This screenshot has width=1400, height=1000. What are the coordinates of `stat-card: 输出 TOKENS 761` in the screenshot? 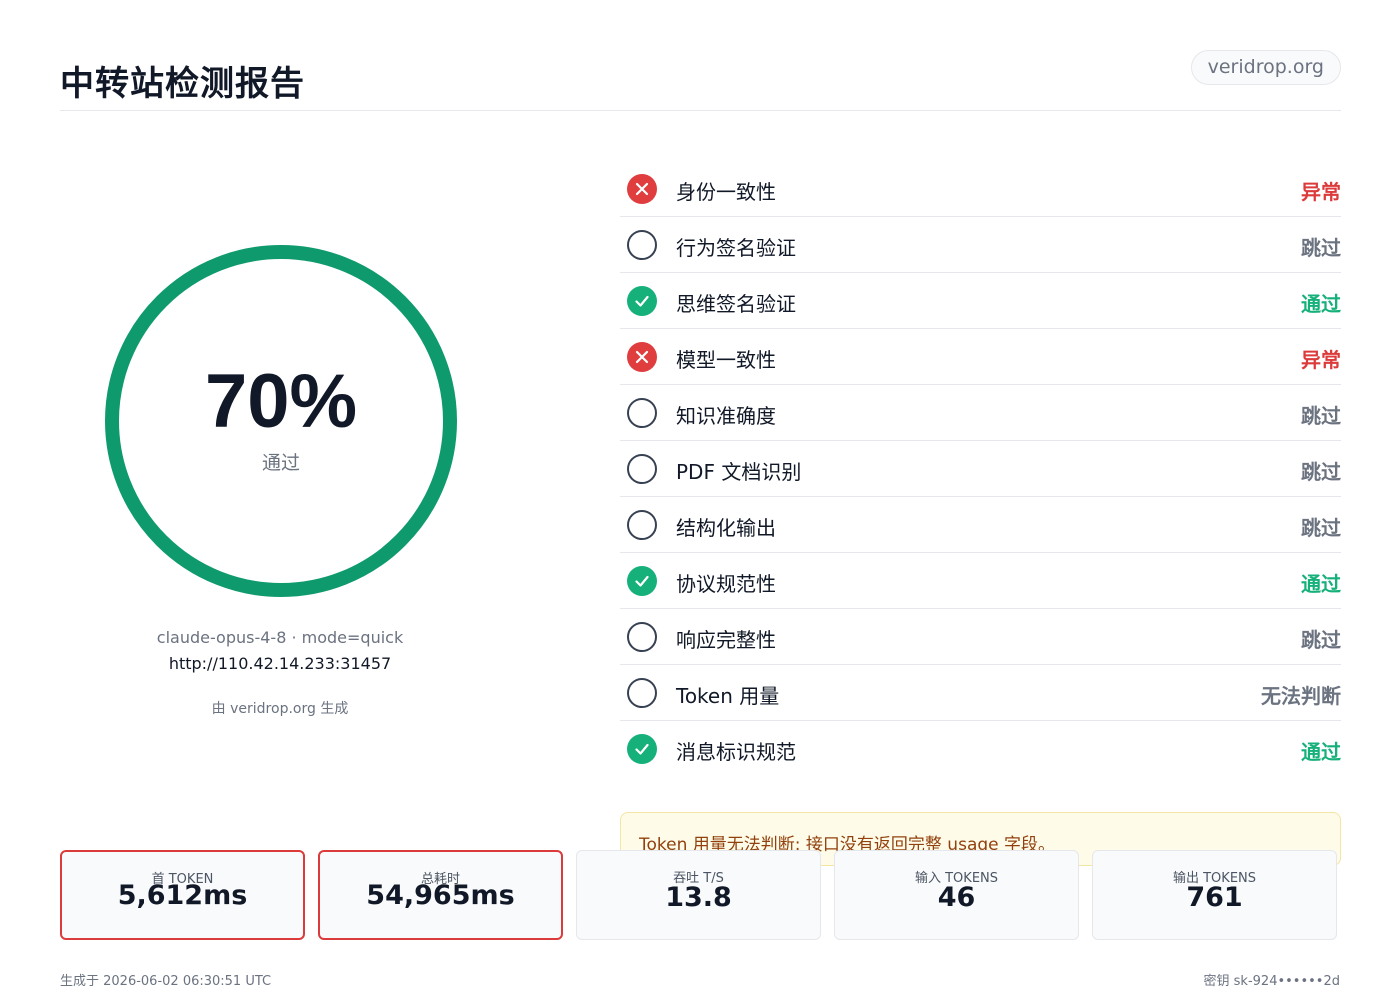 It's located at (1214, 895).